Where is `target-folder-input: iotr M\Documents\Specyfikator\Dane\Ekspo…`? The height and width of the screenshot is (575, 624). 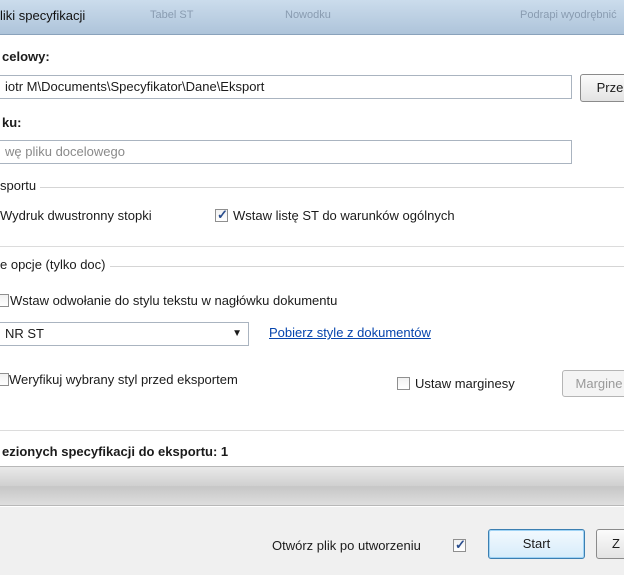 target-folder-input: iotr M\Documents\Specyfikator\Dane\Ekspo… is located at coordinates (286, 87).